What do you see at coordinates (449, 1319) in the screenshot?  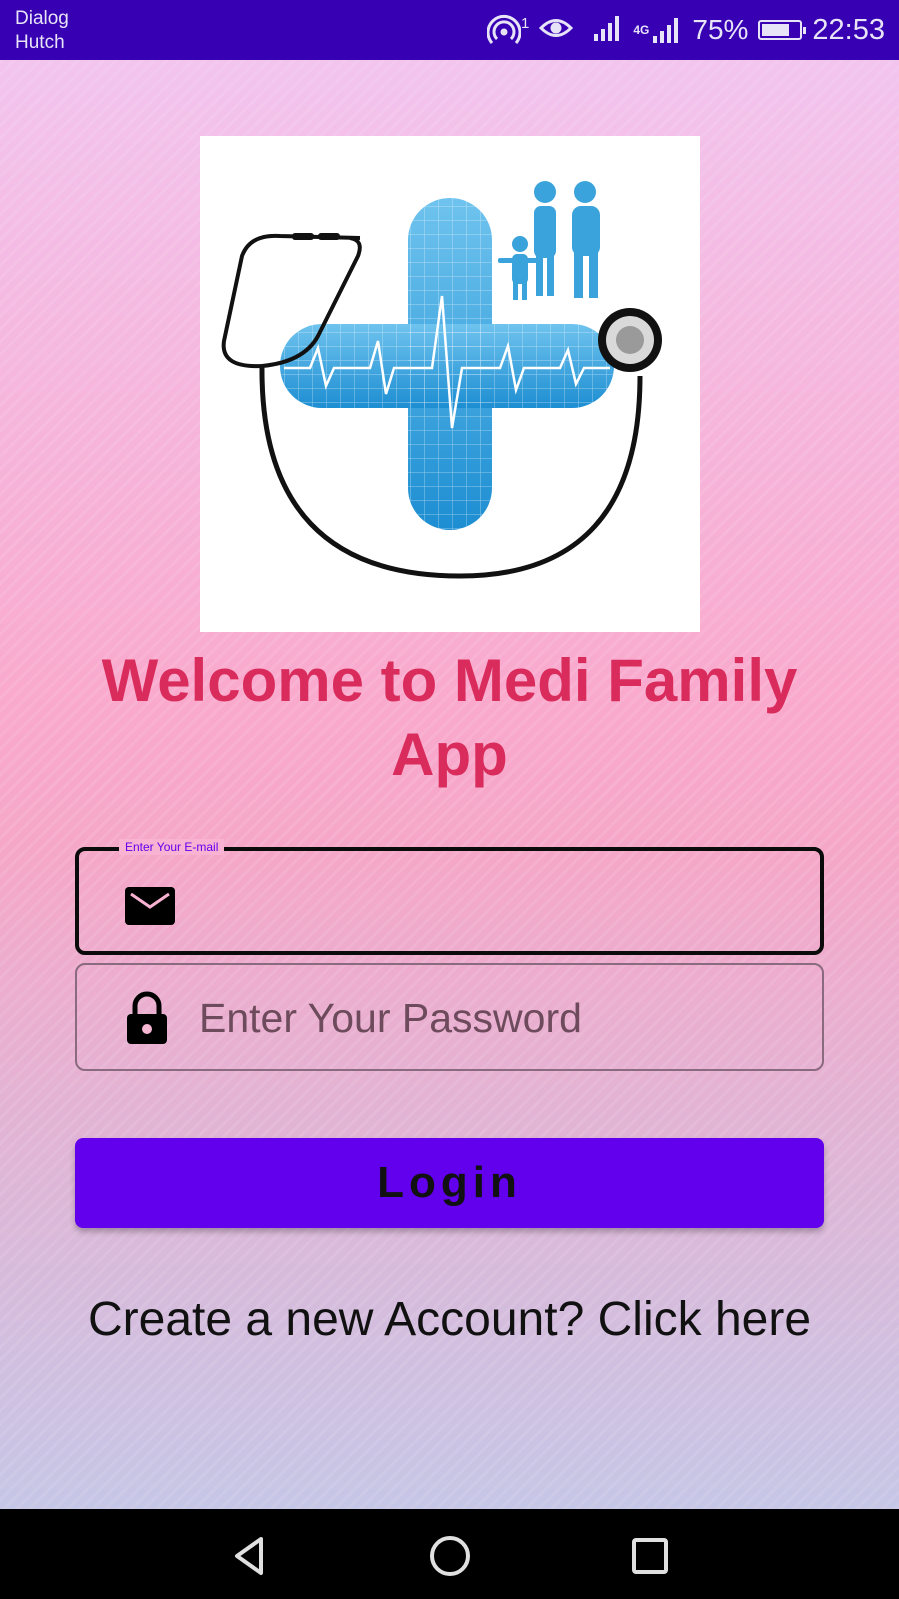 I see `create-account-link: Create a new Account? Click here` at bounding box center [449, 1319].